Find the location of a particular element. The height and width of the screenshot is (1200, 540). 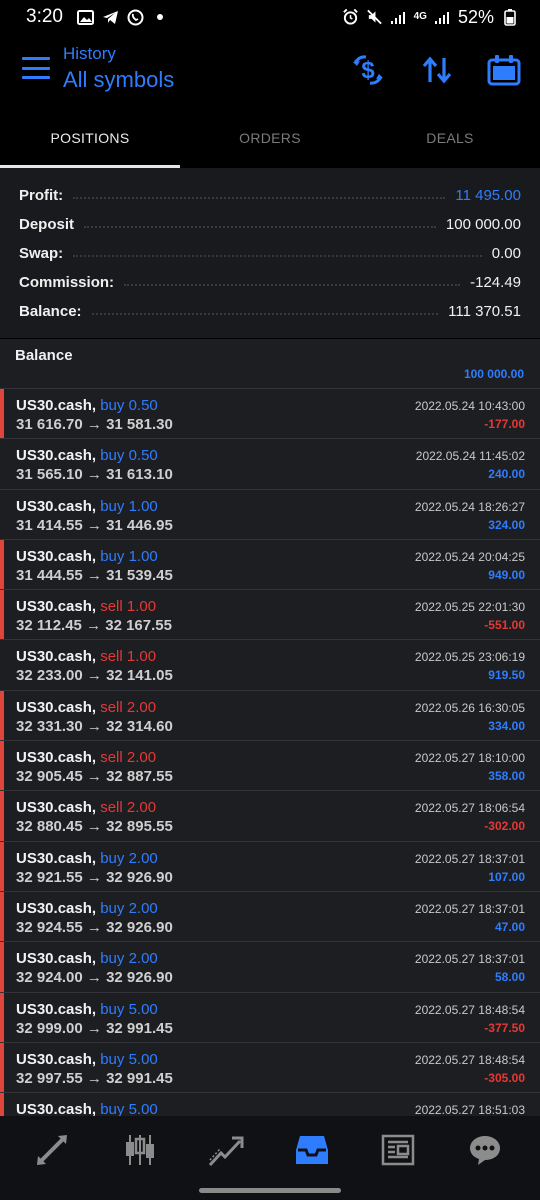

trade-time: 2022.05.24 20:04:25 is located at coordinates (469, 556).